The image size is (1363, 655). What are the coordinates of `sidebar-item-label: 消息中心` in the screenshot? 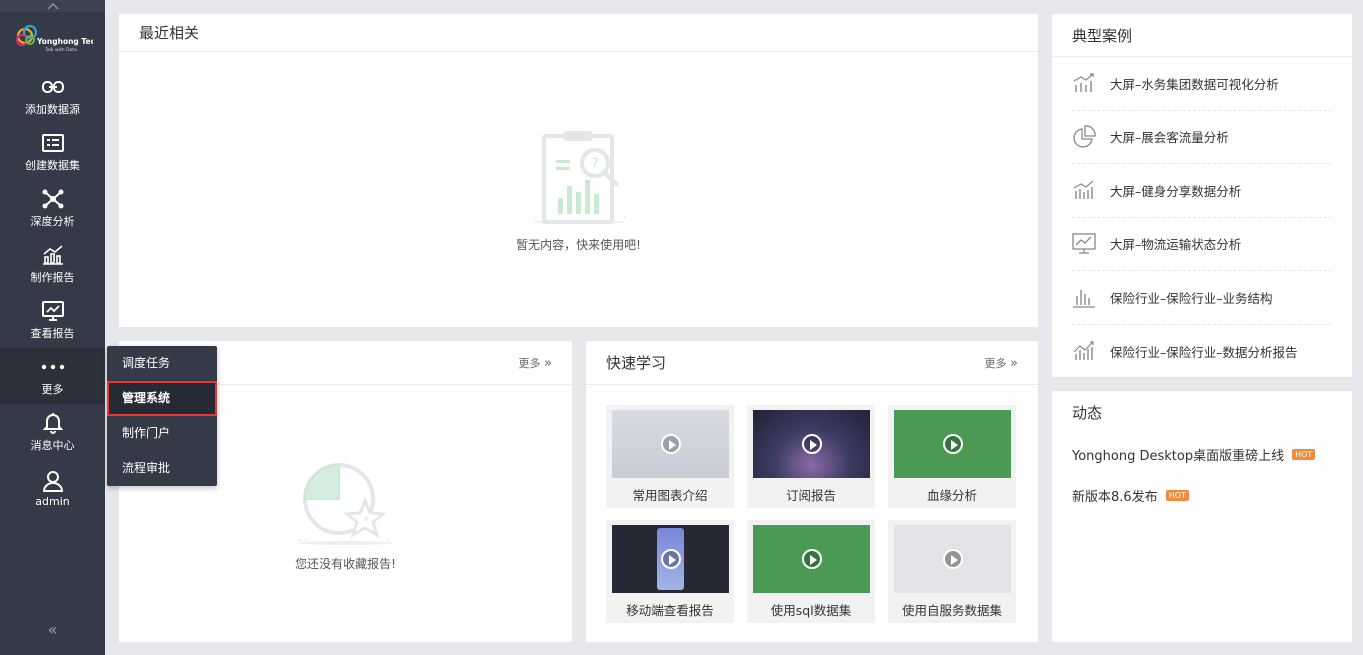 It's located at (52, 445).